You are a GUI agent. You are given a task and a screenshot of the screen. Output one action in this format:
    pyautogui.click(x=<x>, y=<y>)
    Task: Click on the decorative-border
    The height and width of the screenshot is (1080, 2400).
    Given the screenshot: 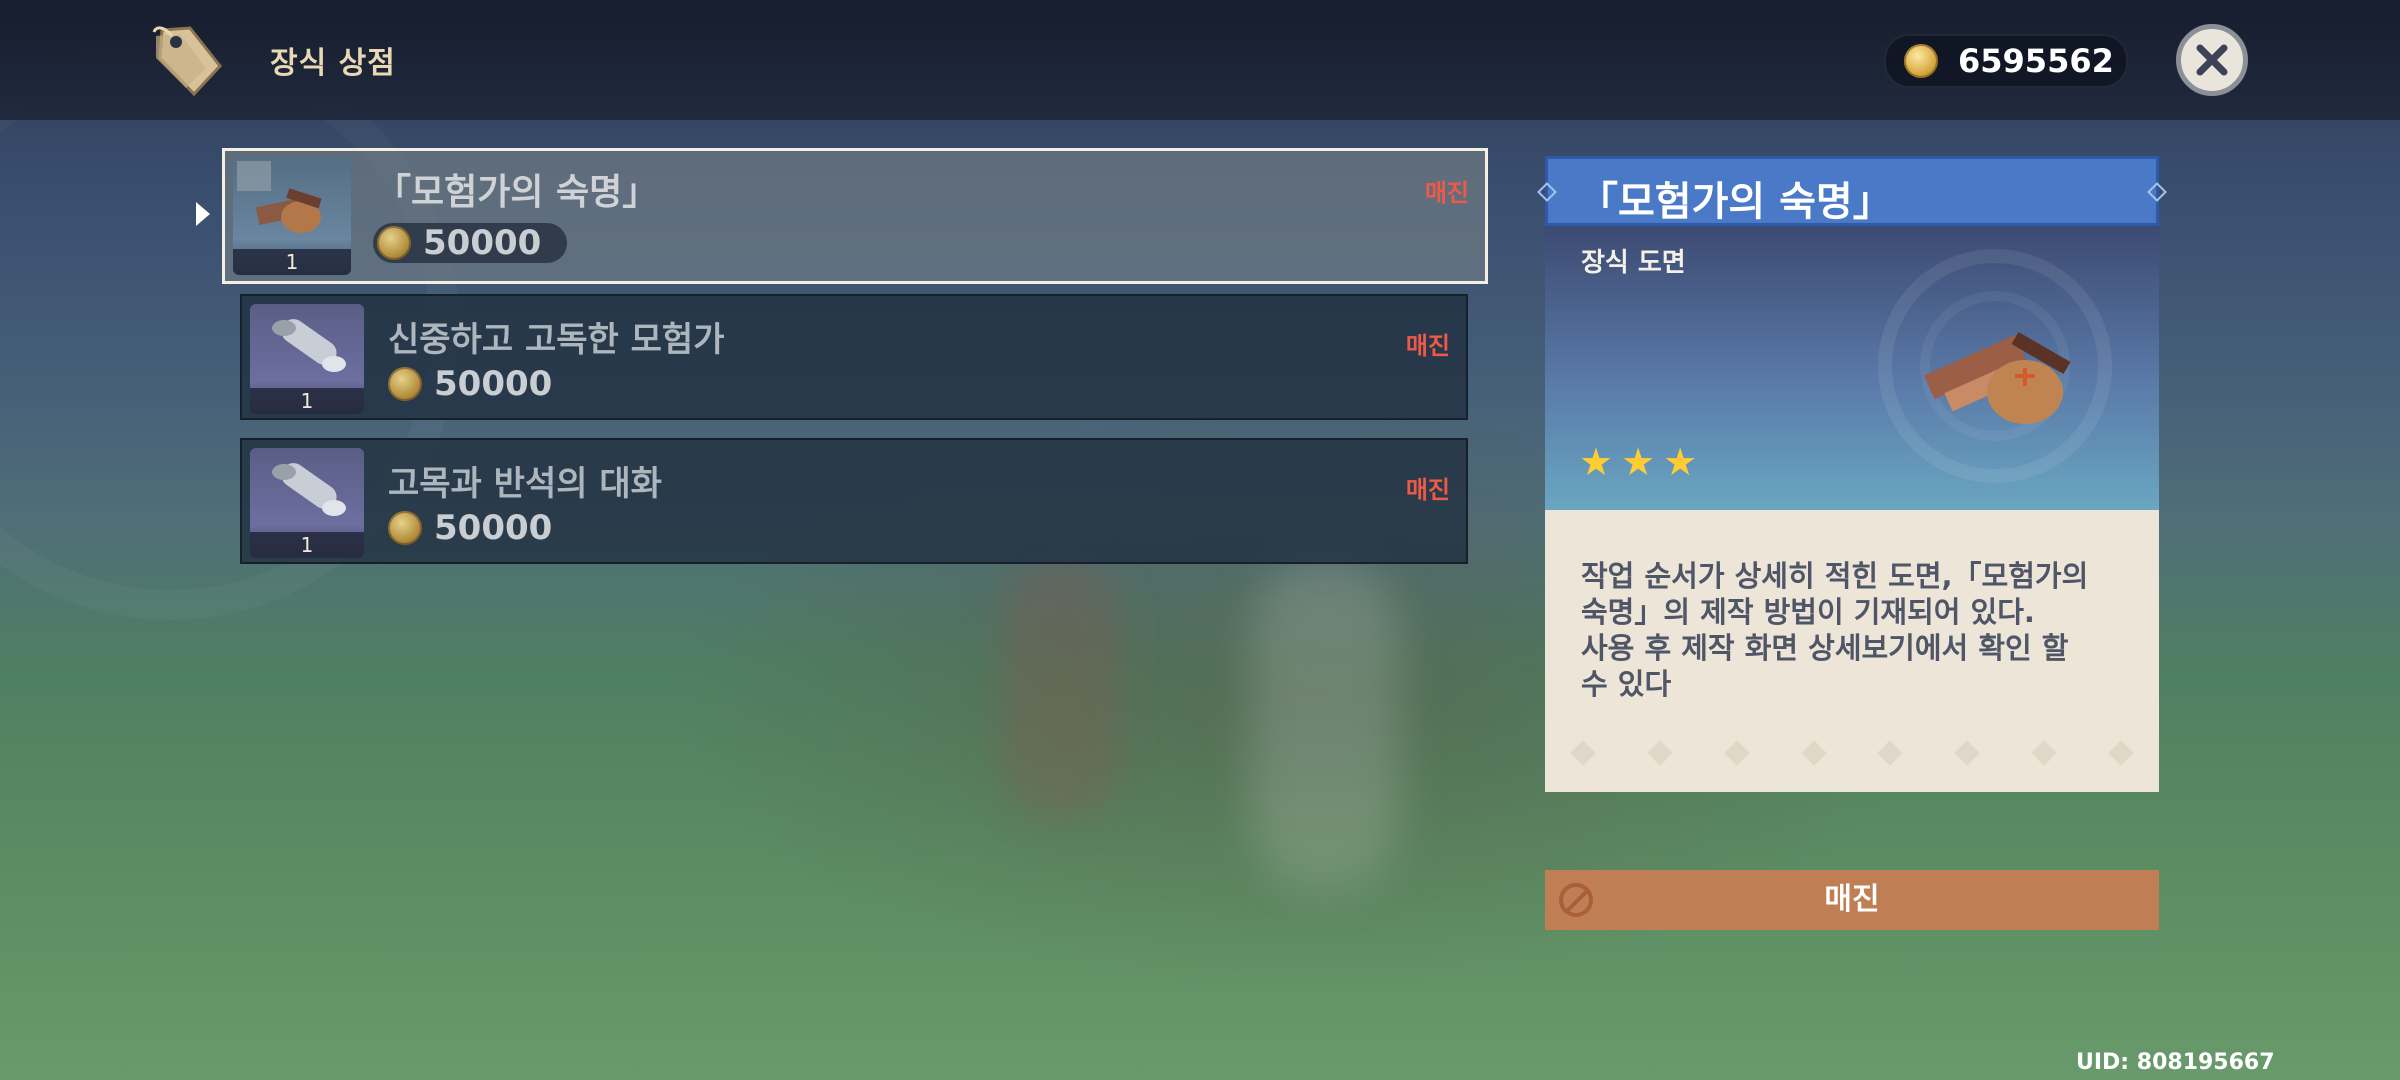 What is the action you would take?
    pyautogui.click(x=1852, y=753)
    